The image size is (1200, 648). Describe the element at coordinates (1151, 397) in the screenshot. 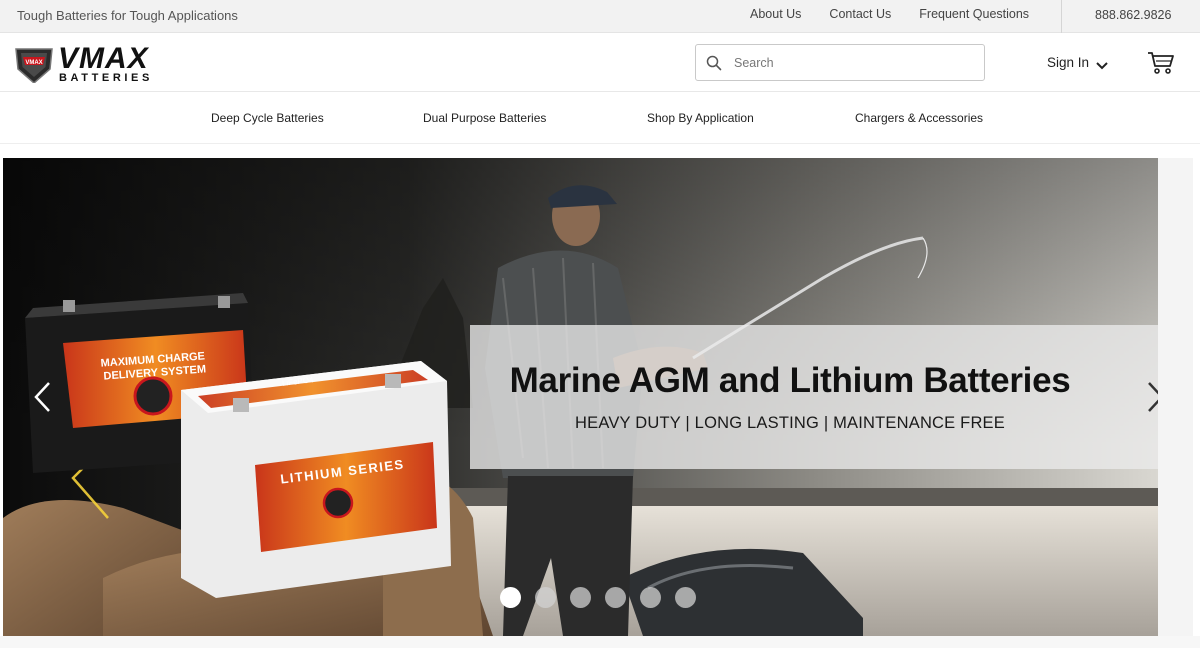

I see `chevron-right-icon` at that location.